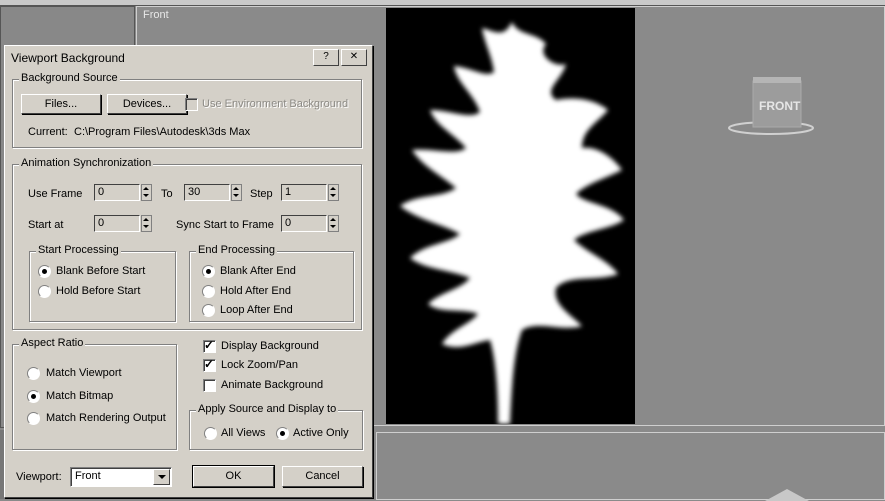  I want to click on blank-before-start-label: Blank Before Start, so click(101, 271).